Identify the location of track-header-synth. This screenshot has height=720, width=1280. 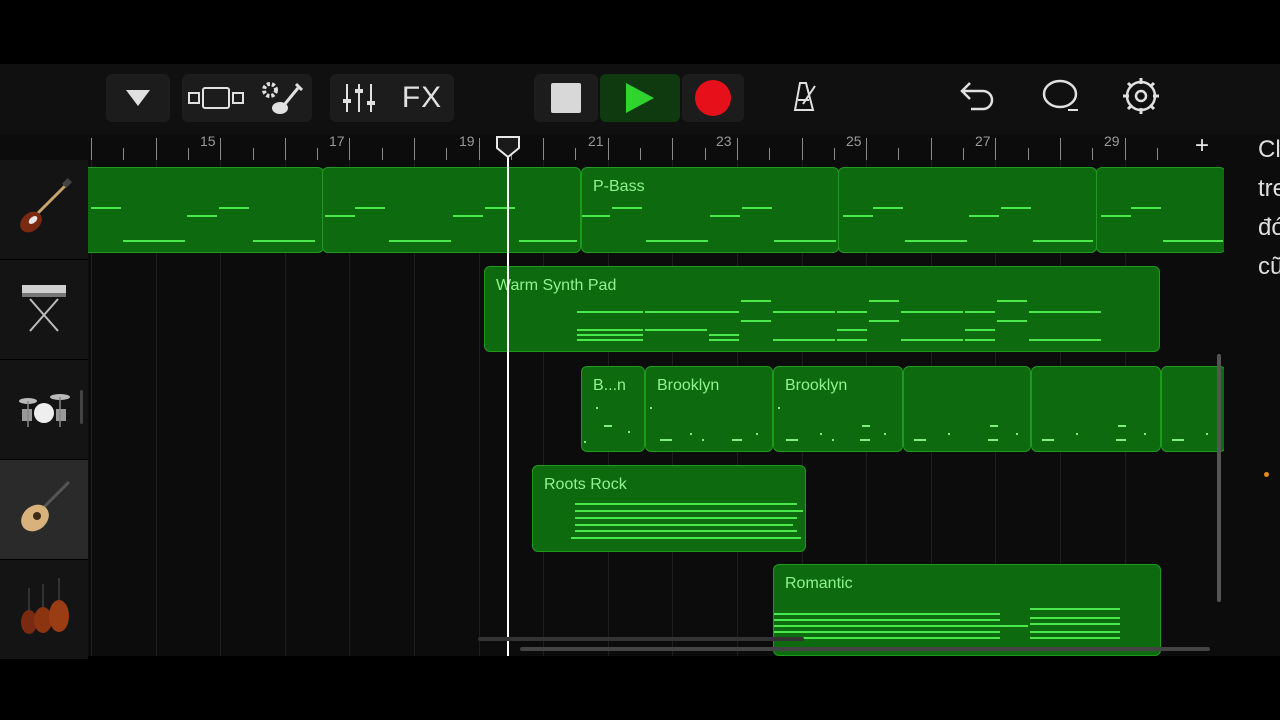
(44, 310).